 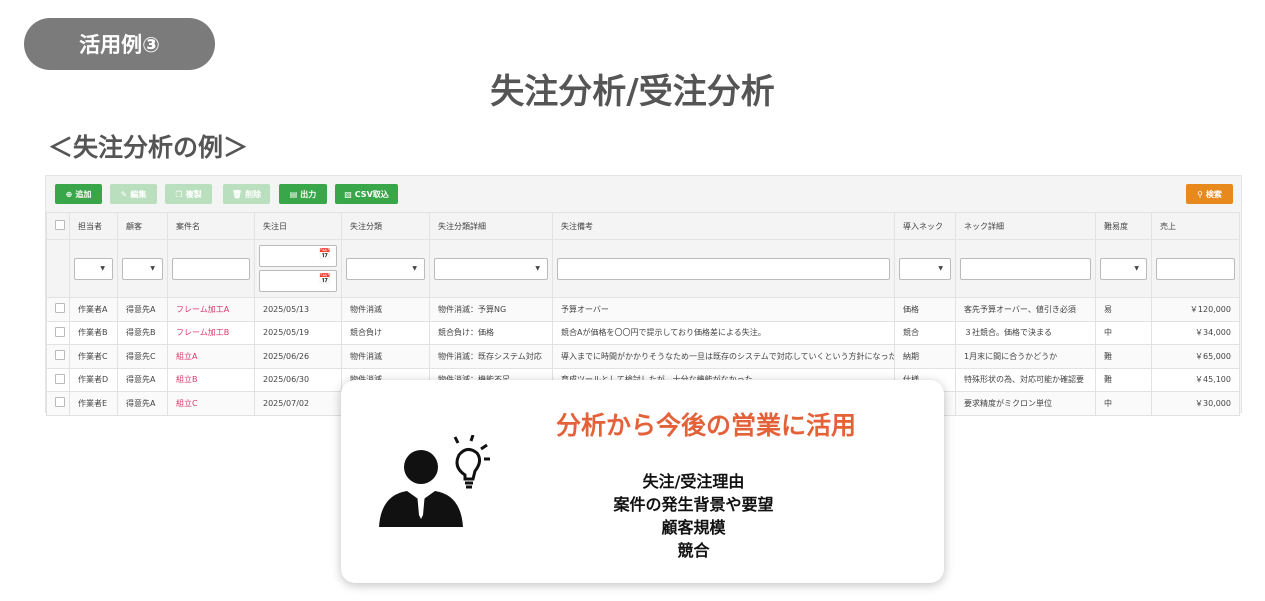 What do you see at coordinates (211, 309) in the screenshot?
I see `table-cell: フレーム加工A` at bounding box center [211, 309].